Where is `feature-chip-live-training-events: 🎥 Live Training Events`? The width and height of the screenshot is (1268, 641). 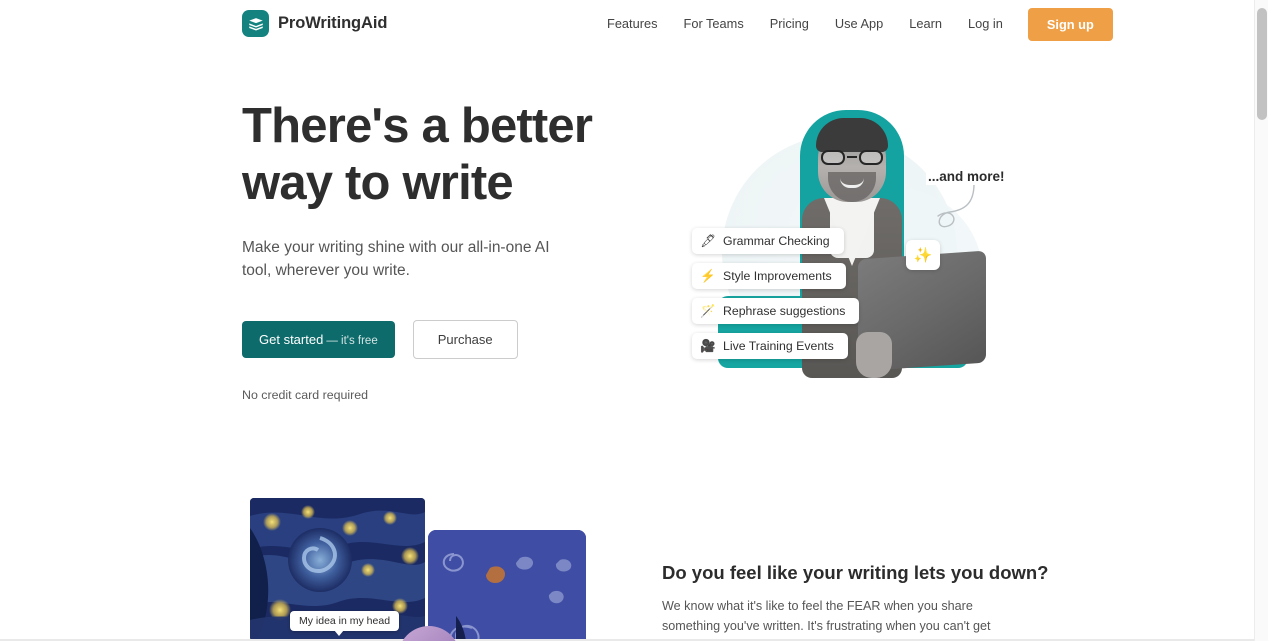 feature-chip-live-training-events: 🎥 Live Training Events is located at coordinates (770, 346).